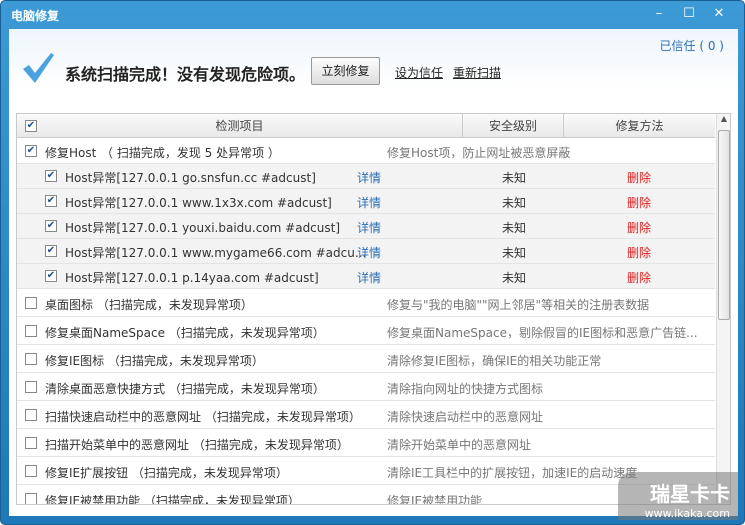  I want to click on scan-item-desc: 修复IE被禁用功能, so click(435, 499).